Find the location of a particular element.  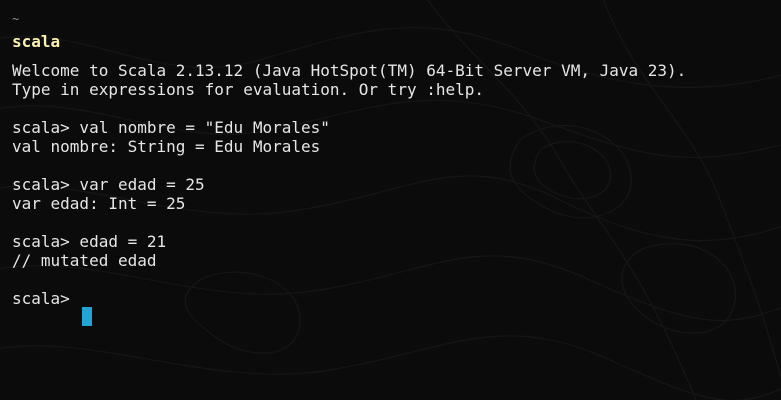

repl-input: scala> var edad = 25 is located at coordinates (108, 184).